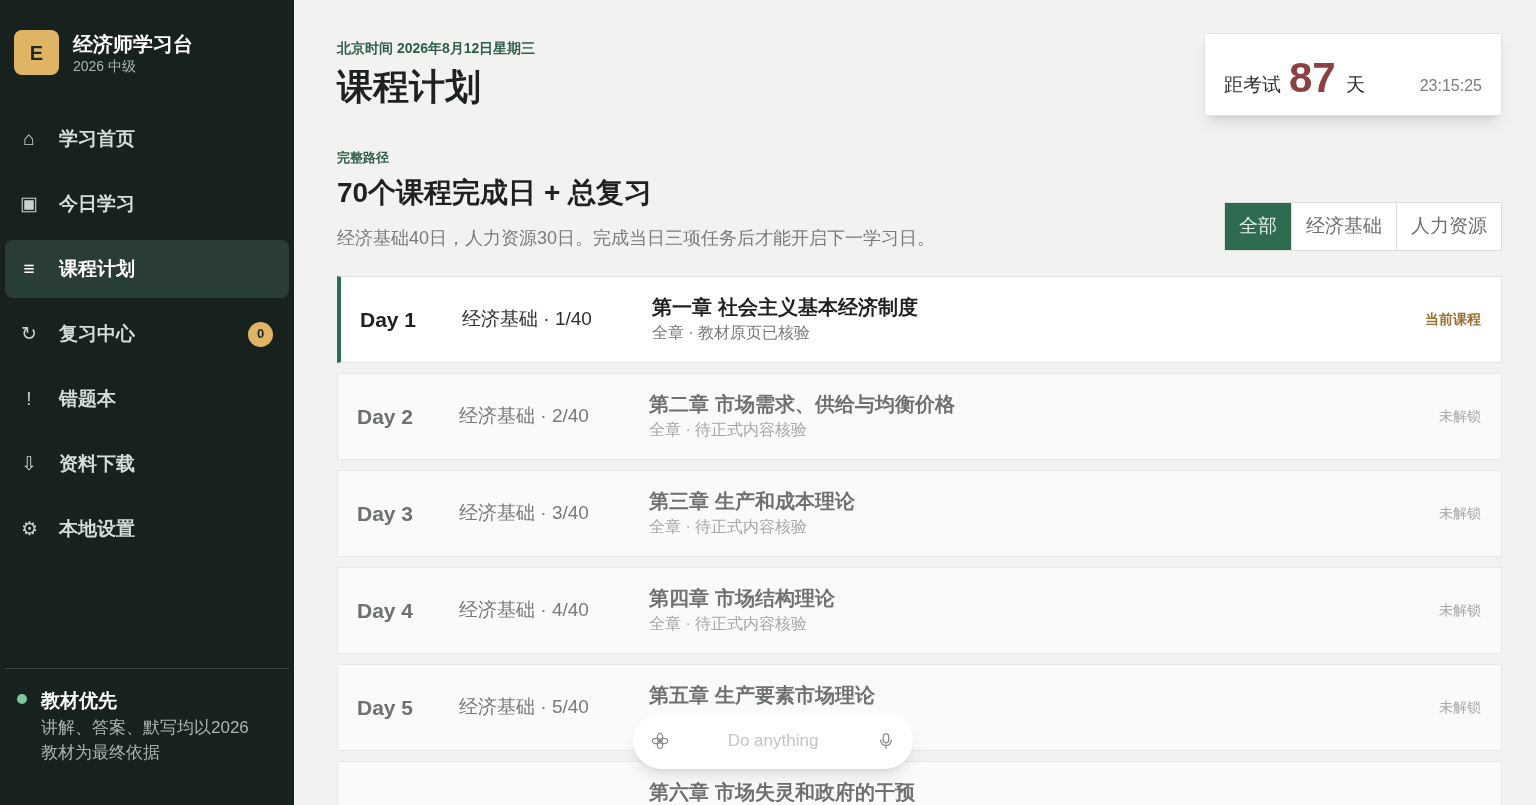 The width and height of the screenshot is (1536, 805). Describe the element at coordinates (1312, 78) in the screenshot. I see `days-count: 87` at that location.